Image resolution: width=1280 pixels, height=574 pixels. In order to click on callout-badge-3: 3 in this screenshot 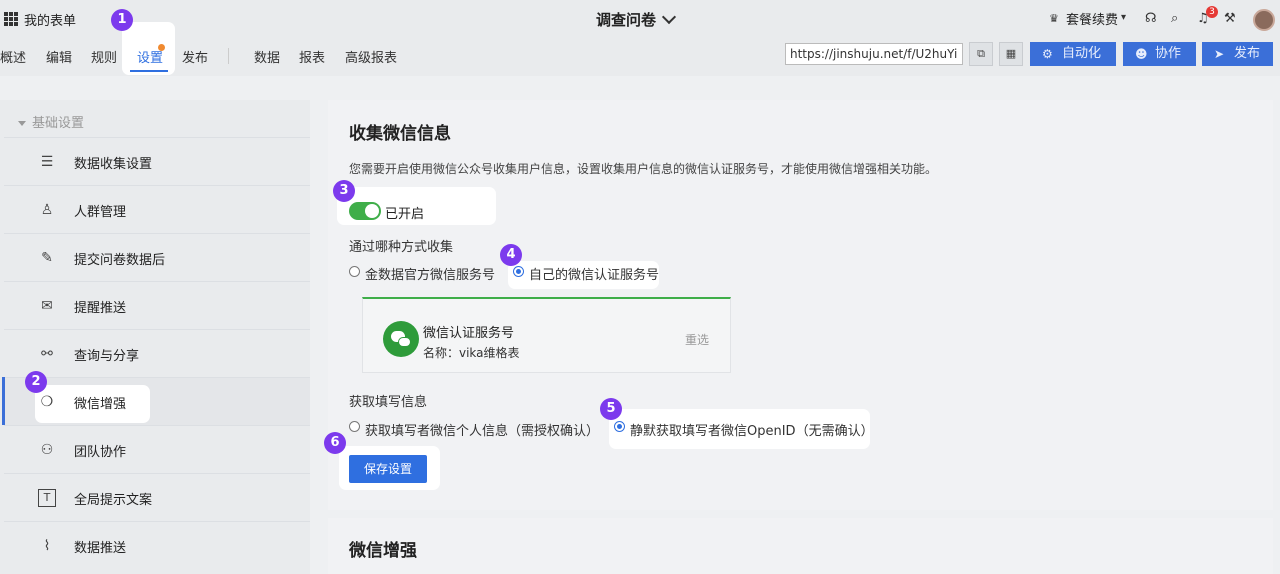, I will do `click(344, 191)`.